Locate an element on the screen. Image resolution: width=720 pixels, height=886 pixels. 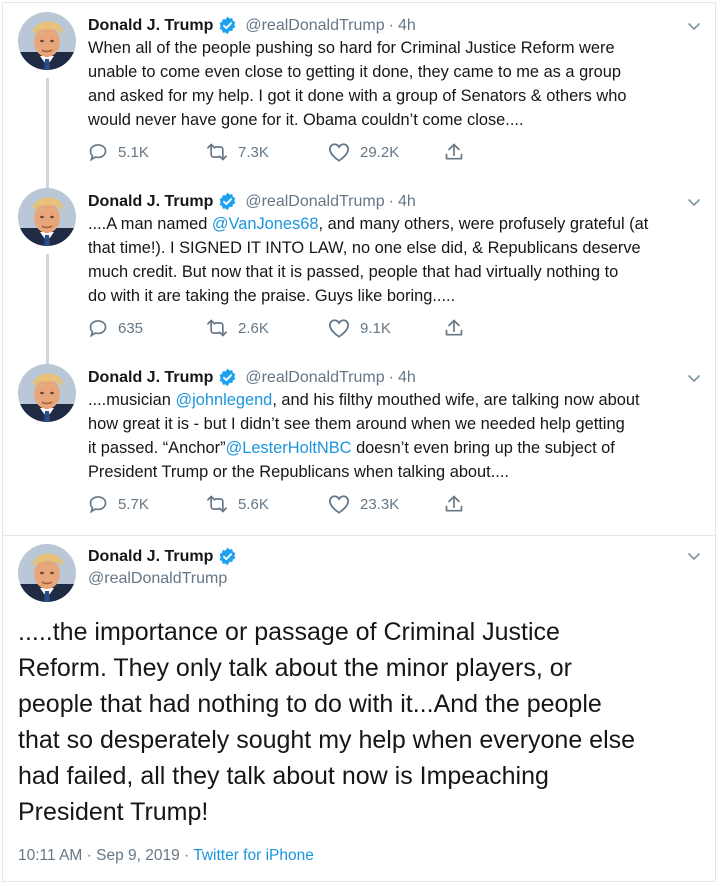
like-count: 23.3K is located at coordinates (380, 504).